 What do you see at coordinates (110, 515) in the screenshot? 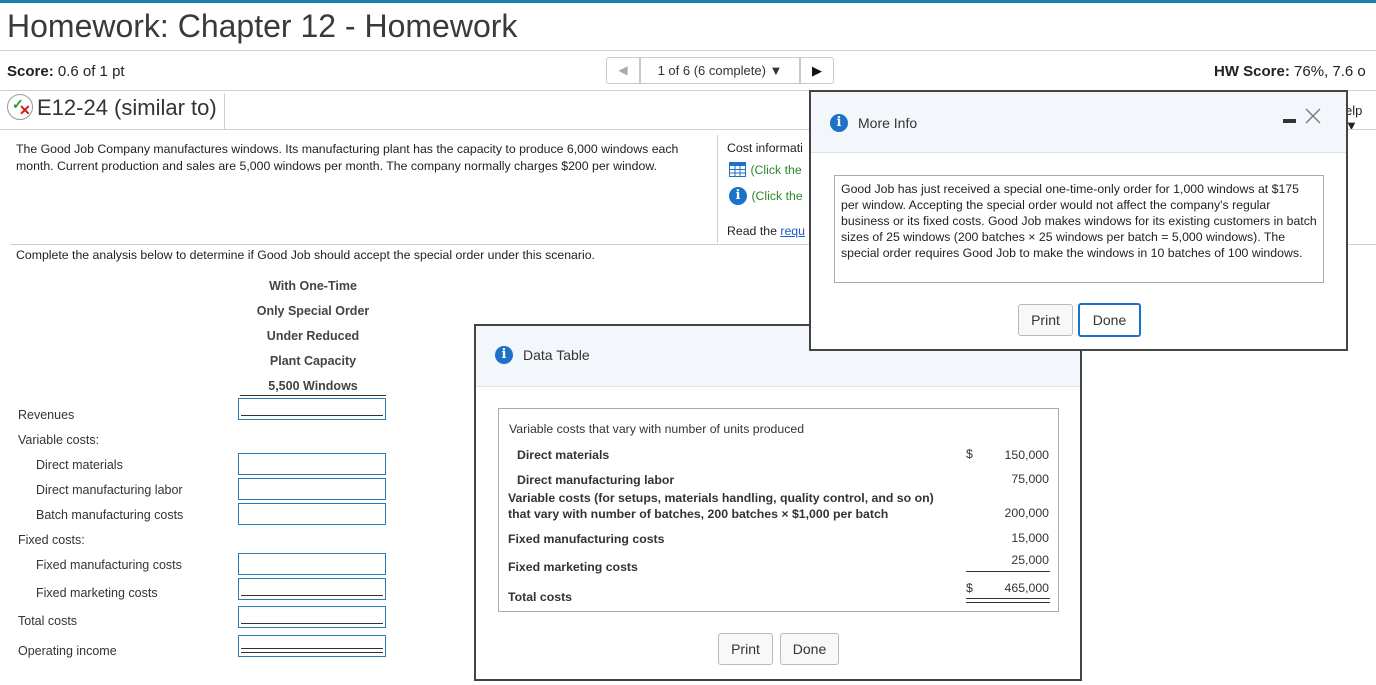
I see `row-label-batch-costs: Batch manufacturing costs` at bounding box center [110, 515].